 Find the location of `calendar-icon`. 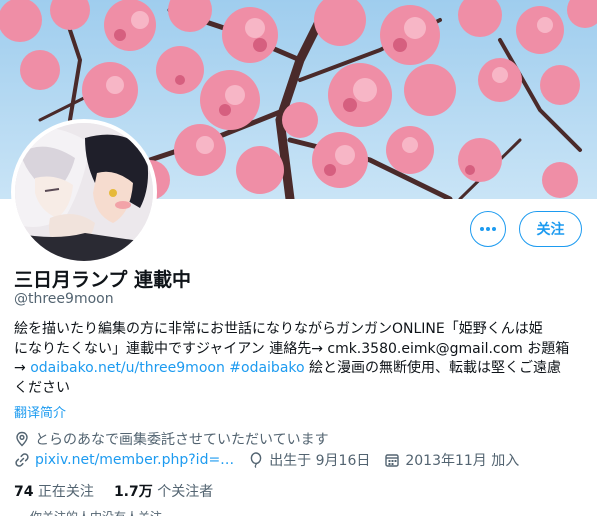

calendar-icon is located at coordinates (392, 460).